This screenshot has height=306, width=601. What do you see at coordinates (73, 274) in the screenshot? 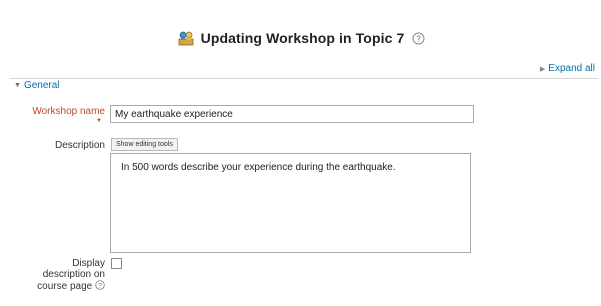
I see `display-description-line2: description on` at bounding box center [73, 274].